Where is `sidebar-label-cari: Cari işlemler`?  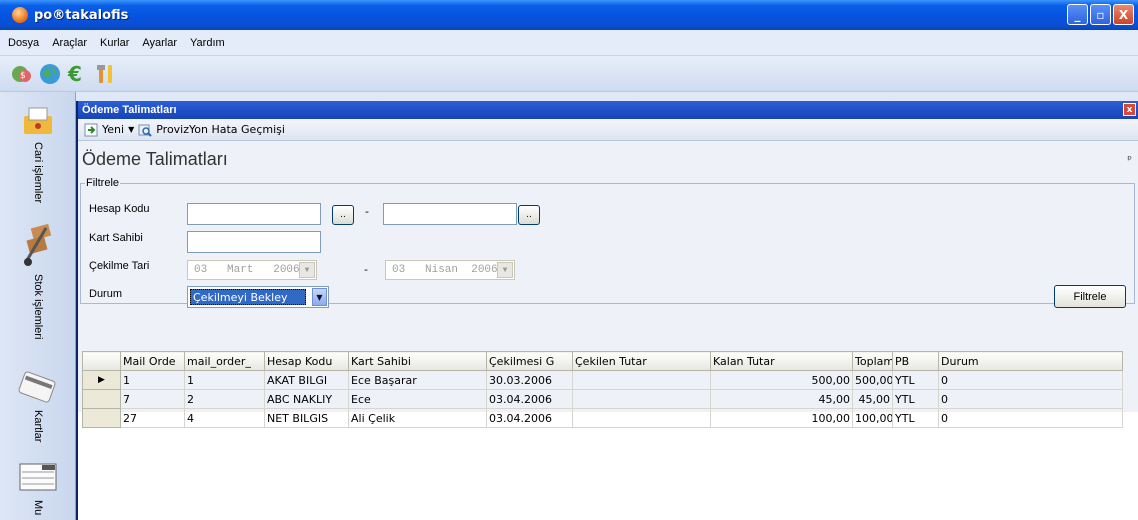 sidebar-label-cari: Cari işlemler is located at coordinates (38, 173).